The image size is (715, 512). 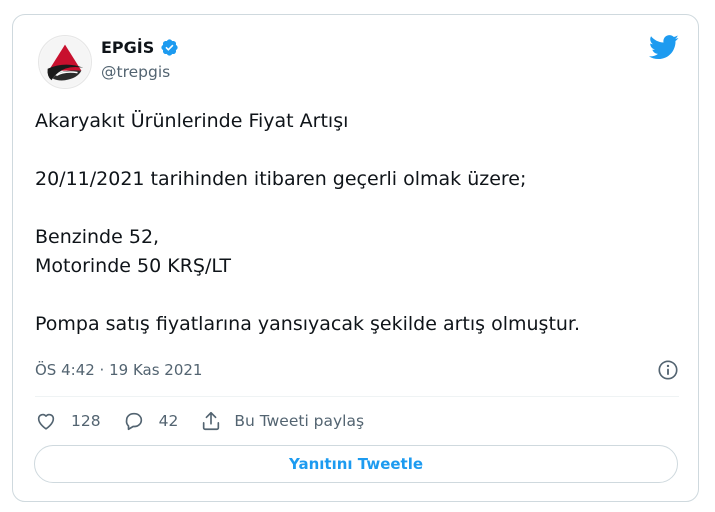 What do you see at coordinates (127, 47) in the screenshot?
I see `author-name: EPGİS` at bounding box center [127, 47].